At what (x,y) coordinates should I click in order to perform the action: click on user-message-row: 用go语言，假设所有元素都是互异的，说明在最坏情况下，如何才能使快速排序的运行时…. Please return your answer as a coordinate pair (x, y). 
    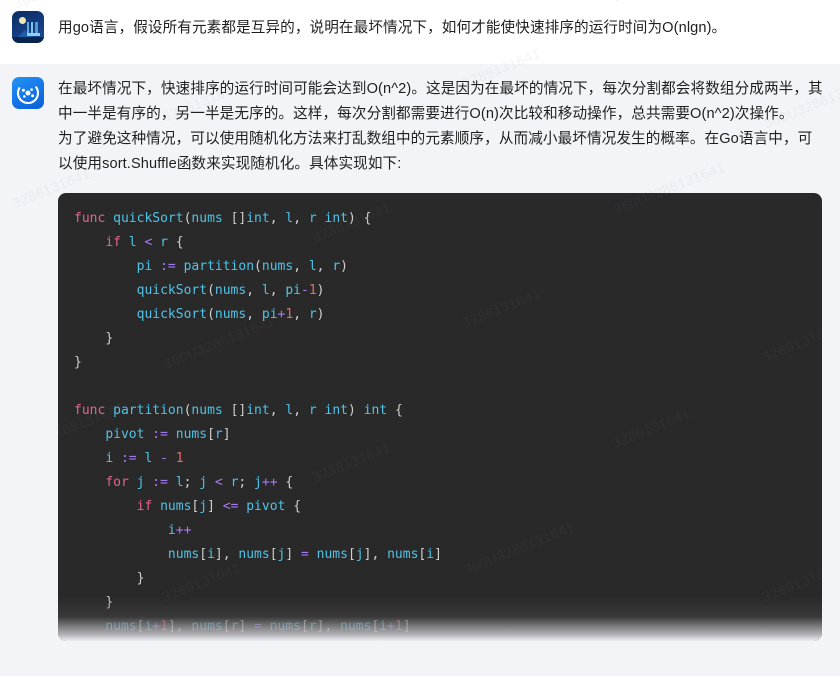
    Looking at the image, I should click on (420, 32).